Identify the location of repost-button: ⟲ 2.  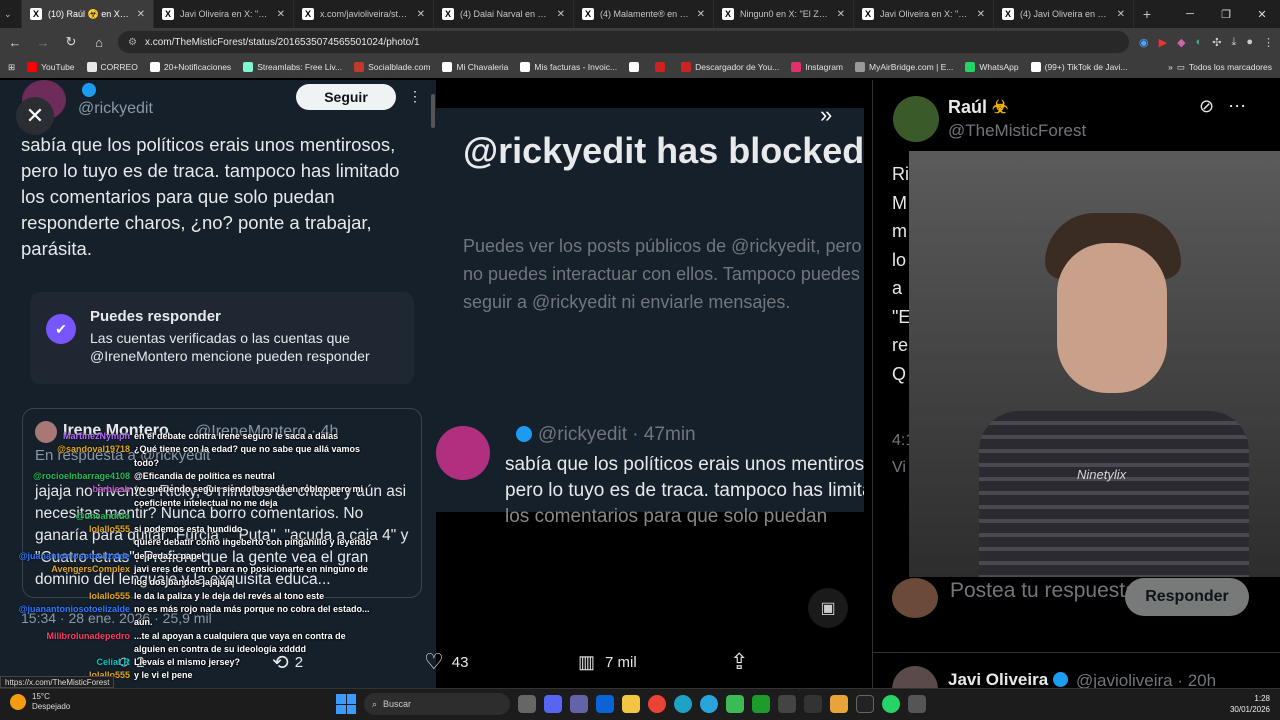
(287, 662).